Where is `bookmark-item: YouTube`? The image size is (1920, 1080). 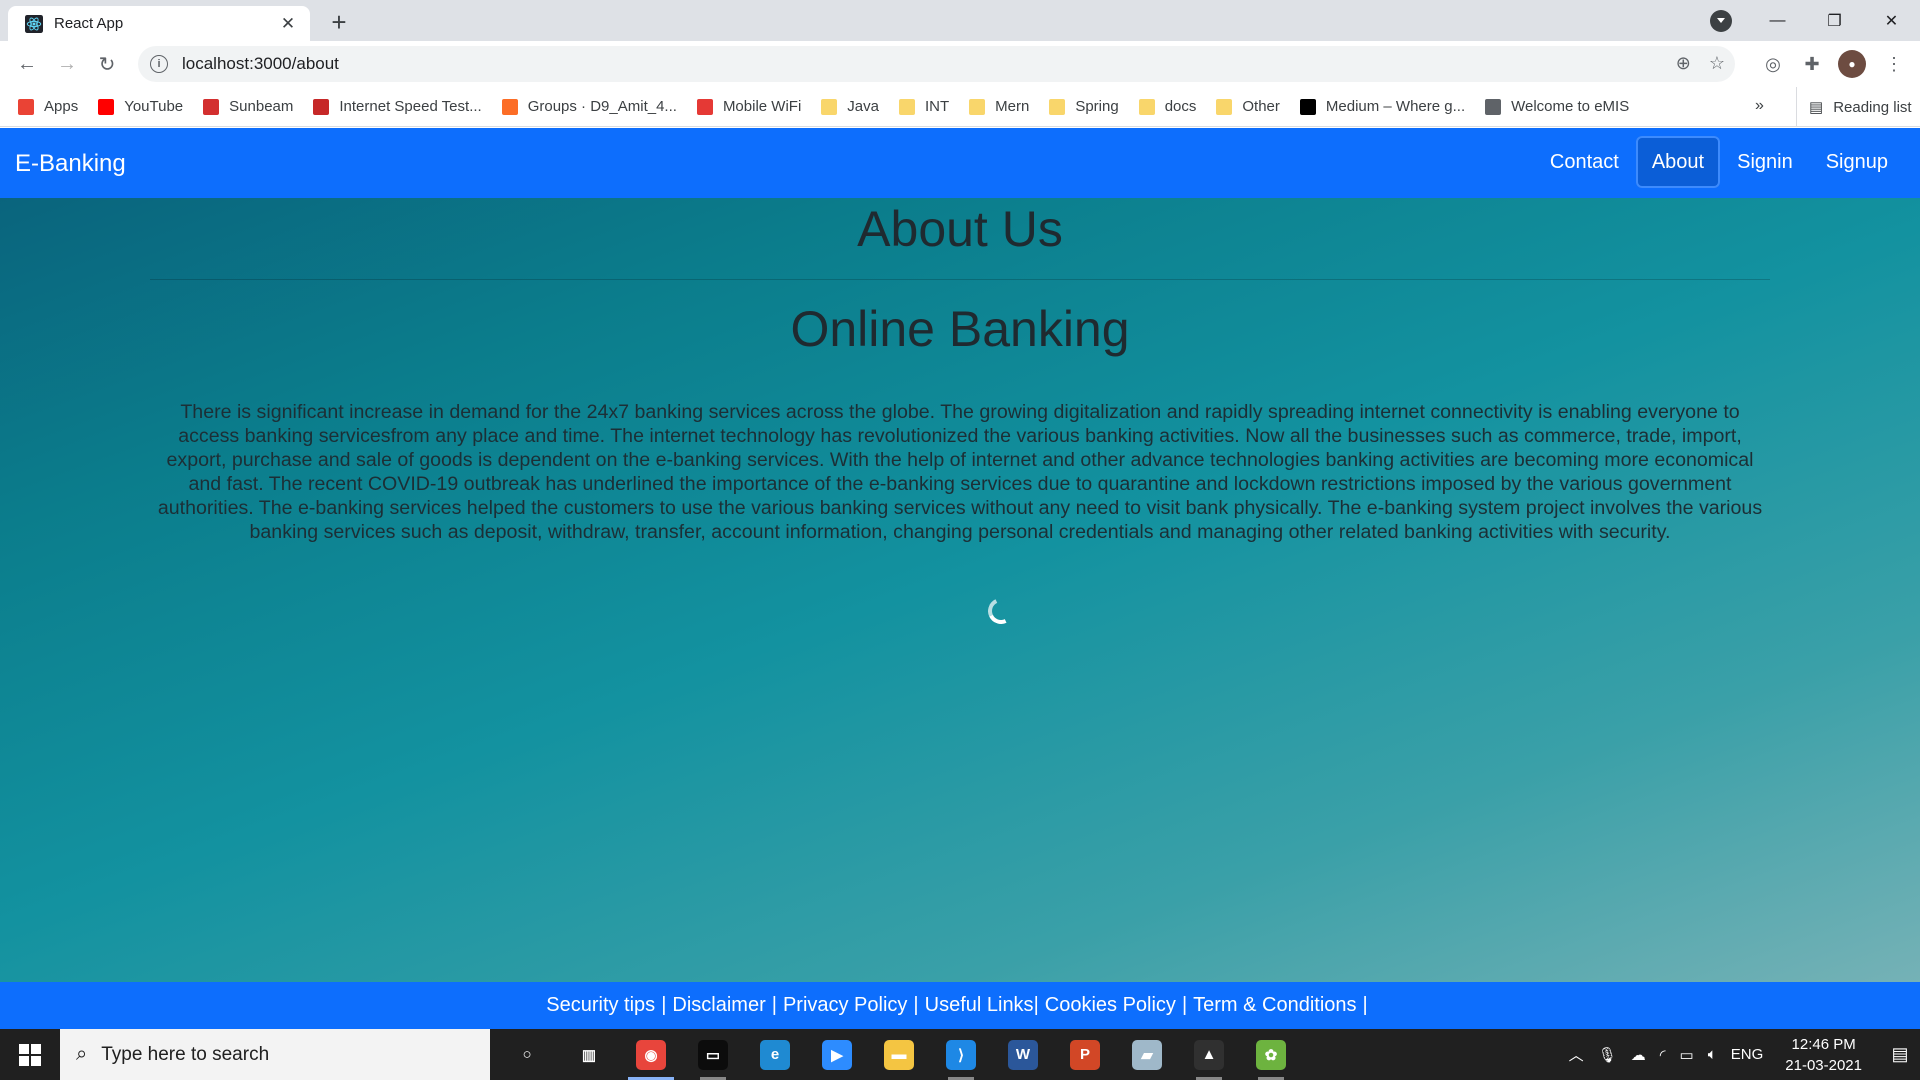 bookmark-item: YouTube is located at coordinates (140, 106).